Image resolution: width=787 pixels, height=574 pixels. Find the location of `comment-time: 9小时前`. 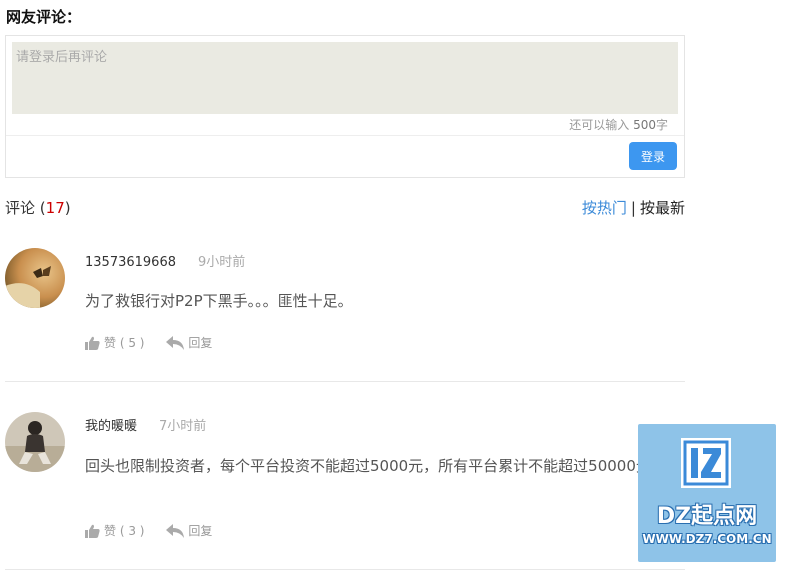

comment-time: 9小时前 is located at coordinates (221, 262).